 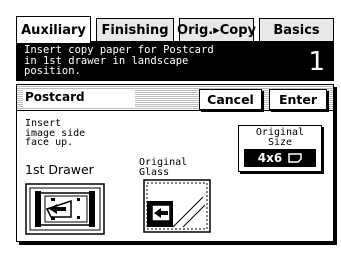 What do you see at coordinates (59, 169) in the screenshot?
I see `drawer-label: 1st Drawer` at bounding box center [59, 169].